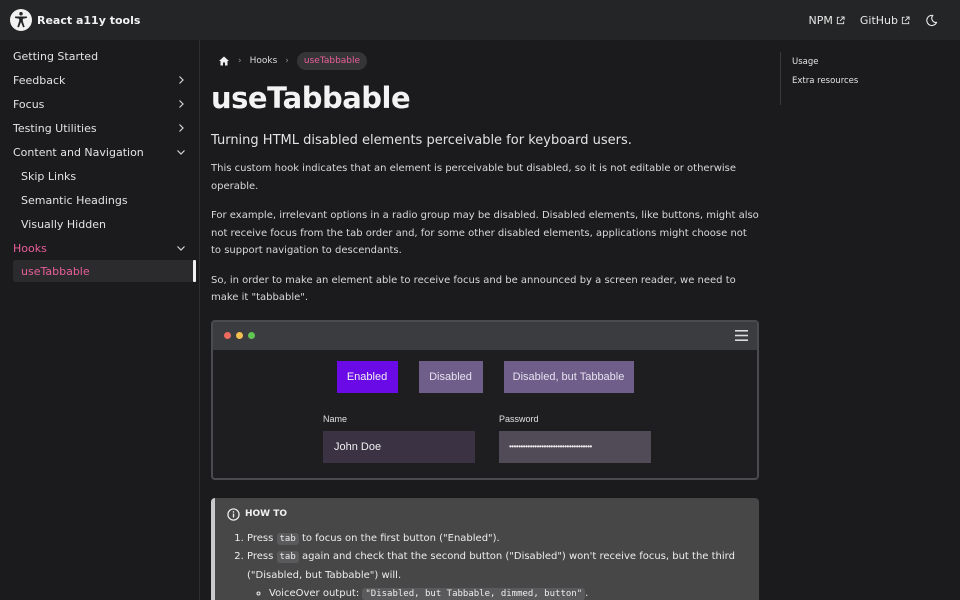 The height and width of the screenshot is (600, 960). Describe the element at coordinates (49, 176) in the screenshot. I see `sidebar-item-label: Skip Links` at that location.